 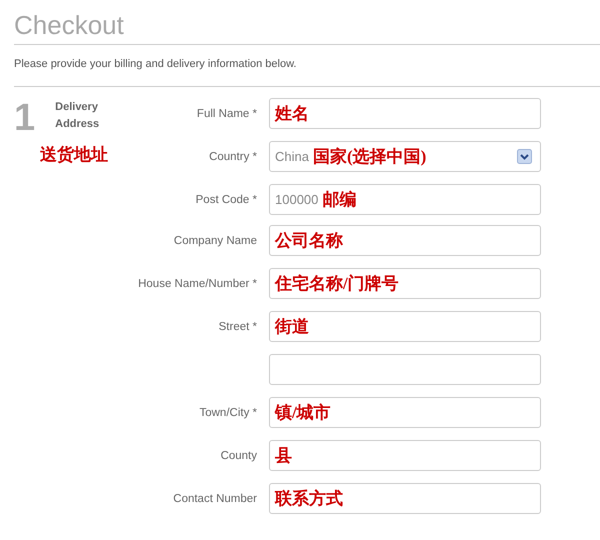 What do you see at coordinates (226, 114) in the screenshot?
I see `field-label: Full Name *` at bounding box center [226, 114].